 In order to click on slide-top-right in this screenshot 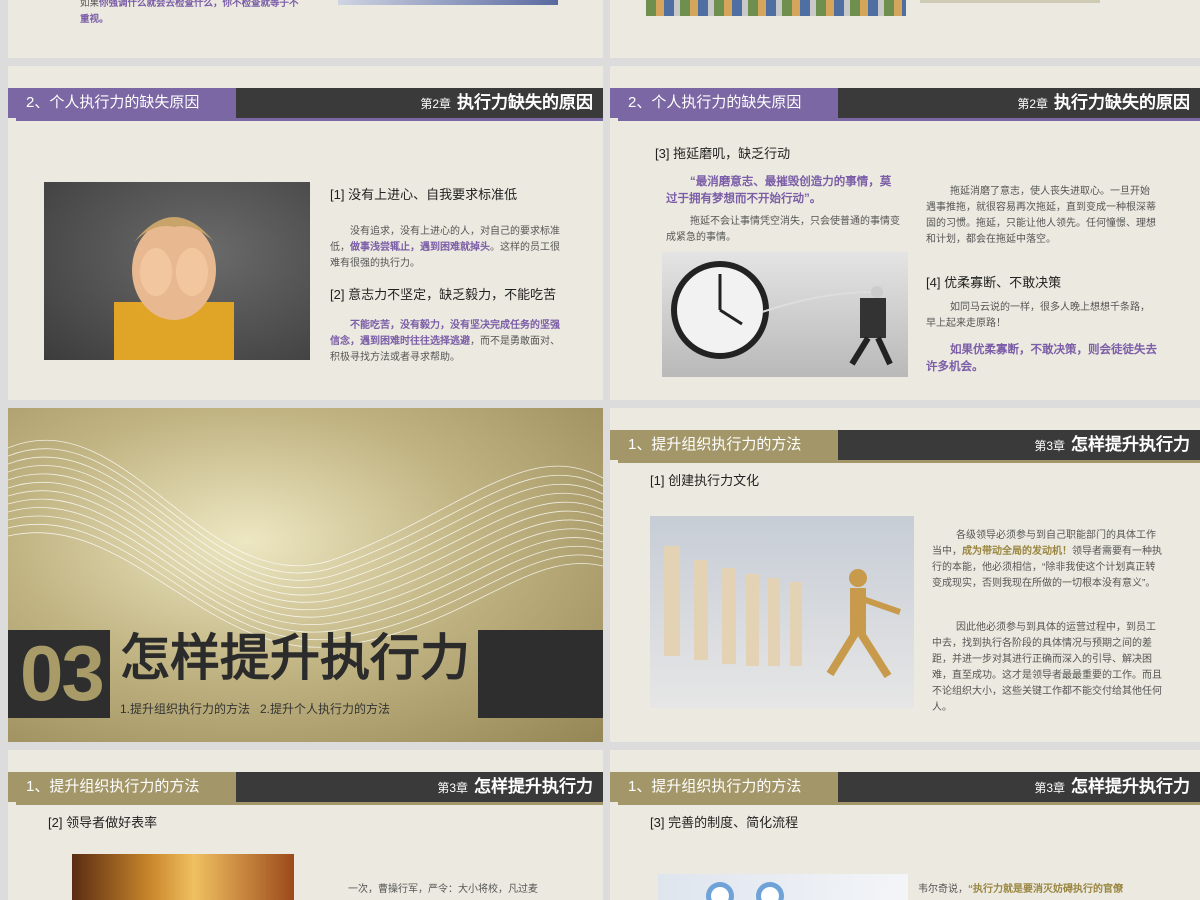, I will do `click(905, 29)`.